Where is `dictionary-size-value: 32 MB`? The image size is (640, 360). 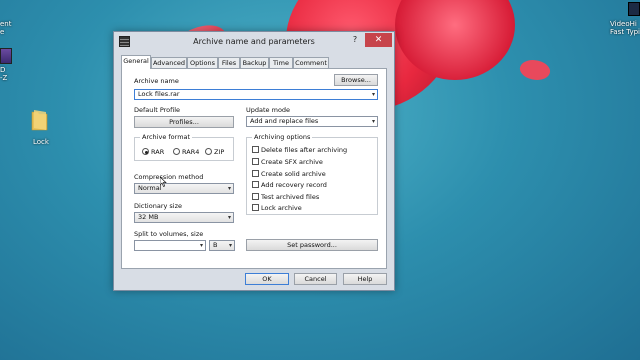
dictionary-size-value: 32 MB is located at coordinates (148, 217).